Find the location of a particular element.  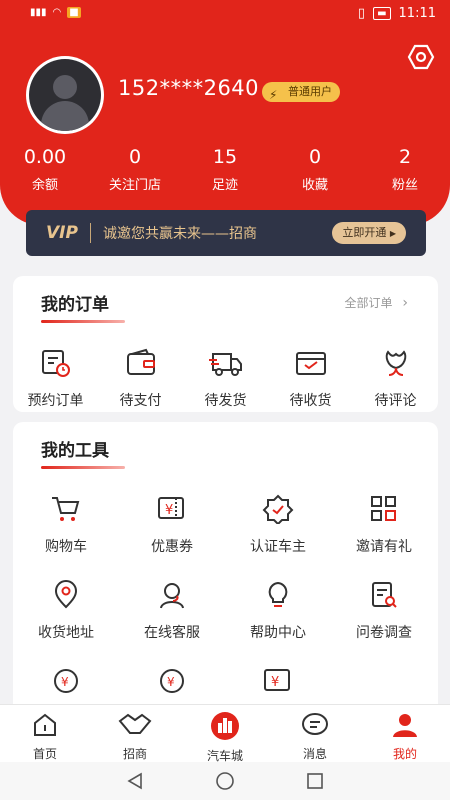

bottom-tab-bar: 首页 招商 汽车城 消息 我的 is located at coordinates (225, 733).